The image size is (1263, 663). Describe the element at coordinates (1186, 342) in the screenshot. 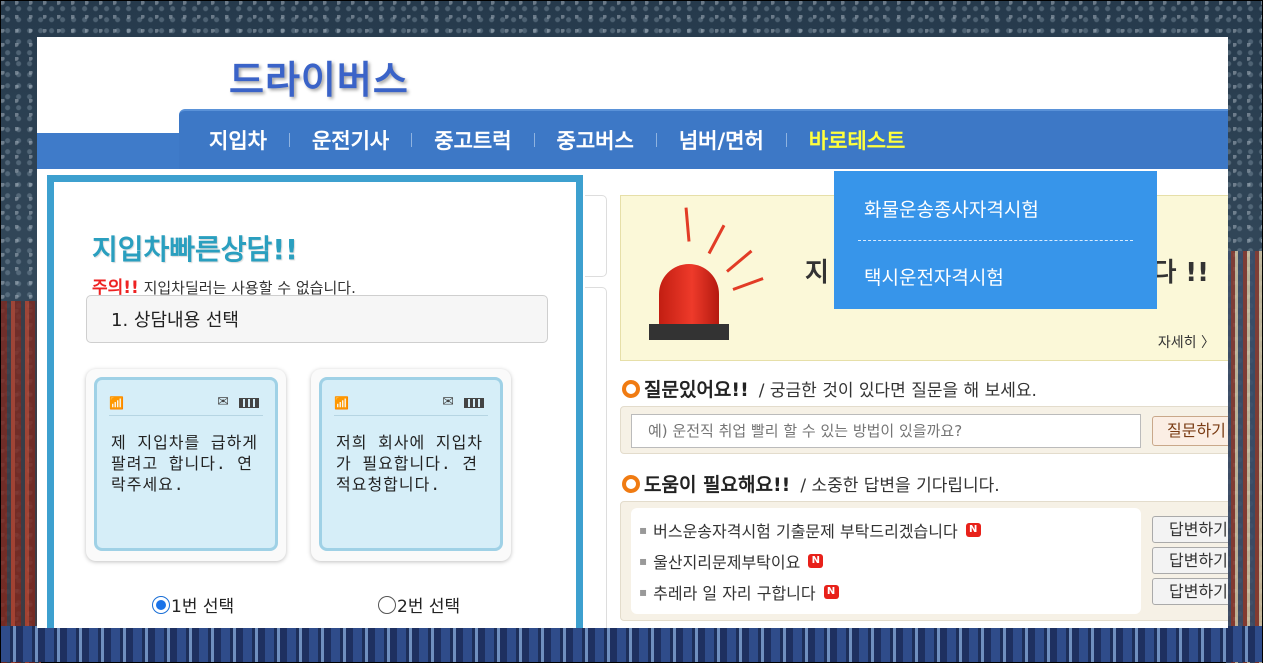

I see `alert-more-link: 자세히 〉` at that location.